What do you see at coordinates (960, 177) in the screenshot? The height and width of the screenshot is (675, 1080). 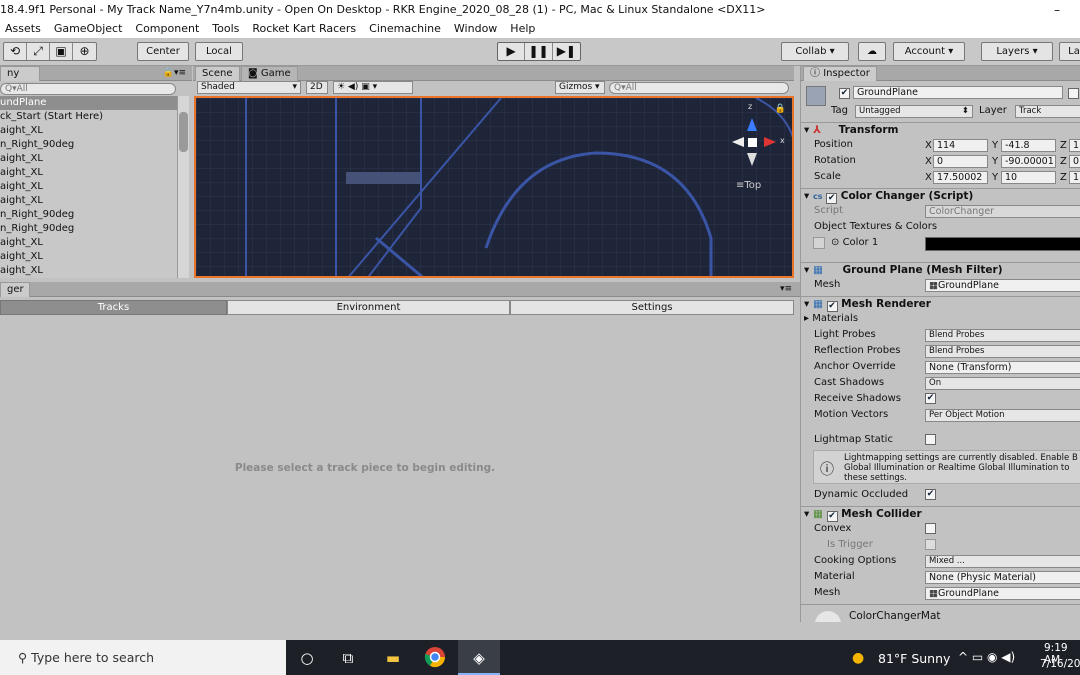 I see `scale-x-field: 17.50002` at bounding box center [960, 177].